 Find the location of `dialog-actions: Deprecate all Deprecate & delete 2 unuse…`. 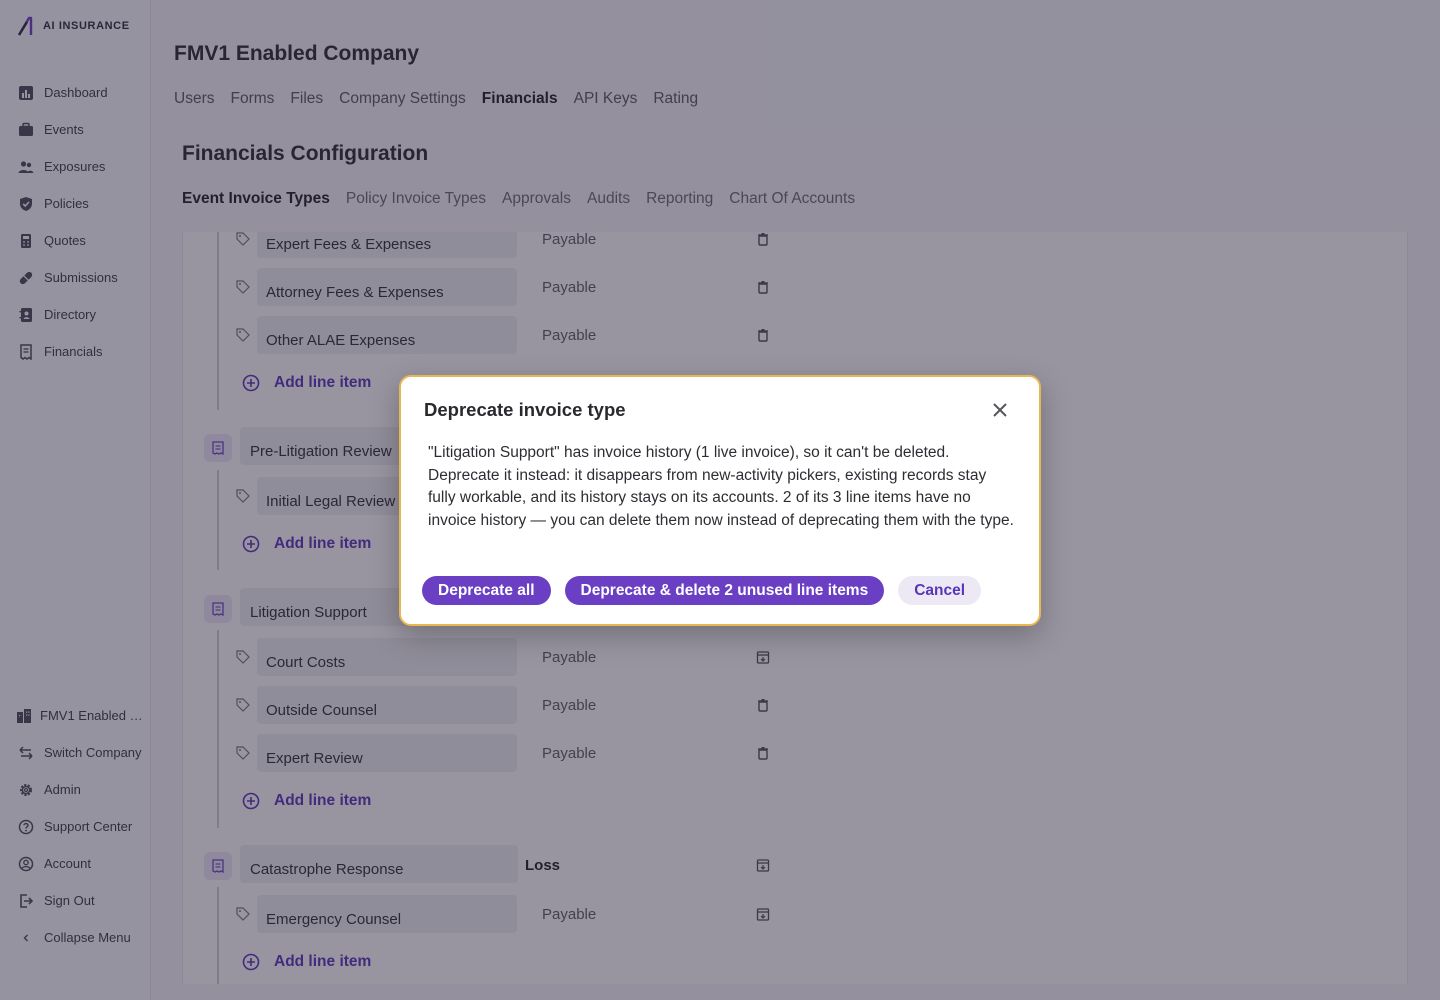

dialog-actions: Deprecate all Deprecate & delete 2 unuse… is located at coordinates (702, 590).